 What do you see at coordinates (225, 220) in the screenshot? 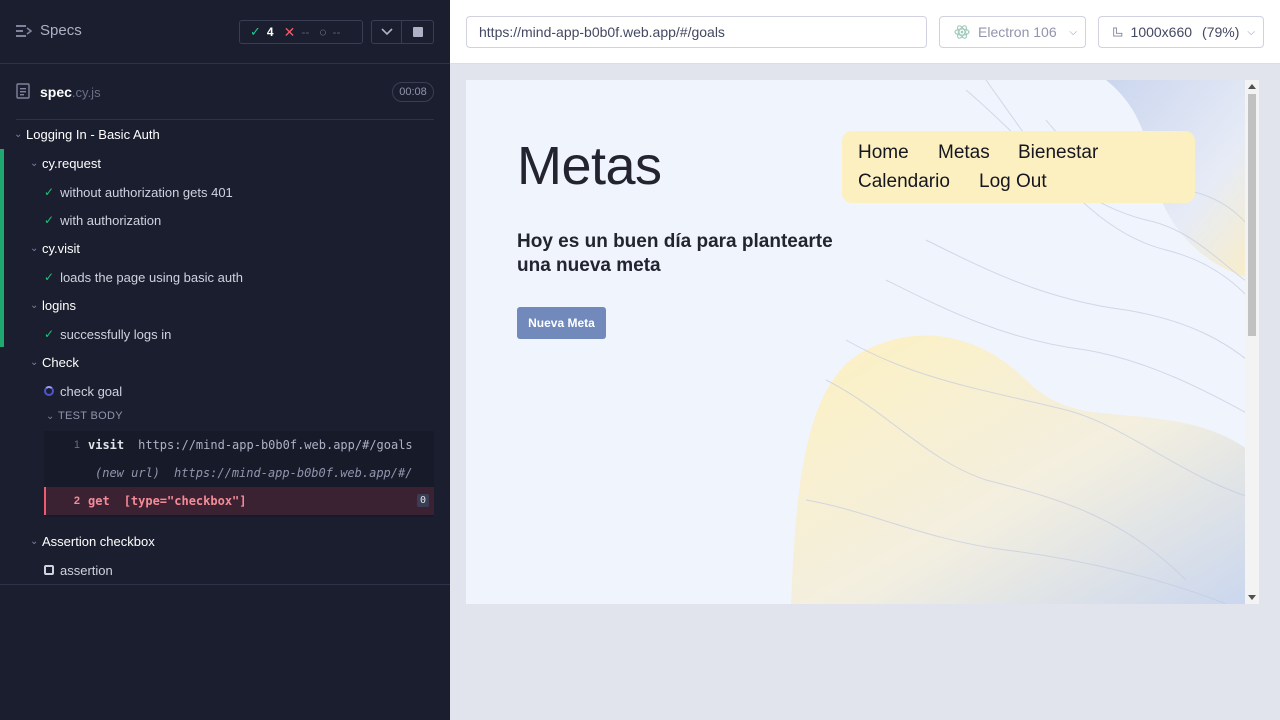
I see `test-row: ✓ with authorization` at bounding box center [225, 220].